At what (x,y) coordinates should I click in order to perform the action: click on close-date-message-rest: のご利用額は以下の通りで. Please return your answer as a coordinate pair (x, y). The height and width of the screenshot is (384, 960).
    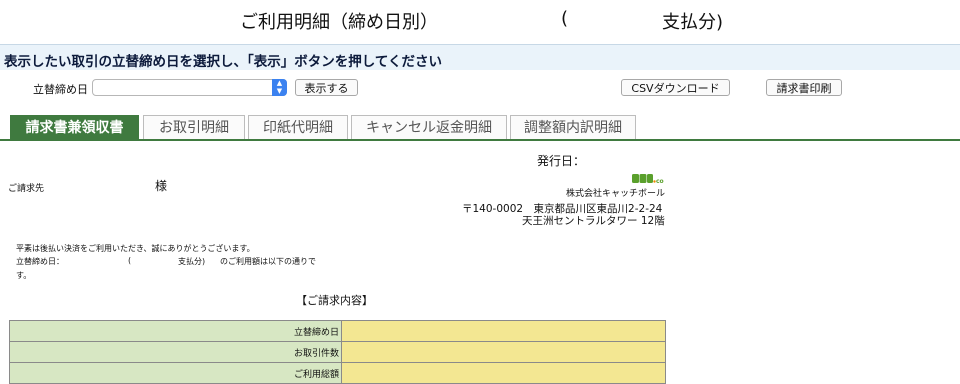
    Looking at the image, I should click on (268, 261).